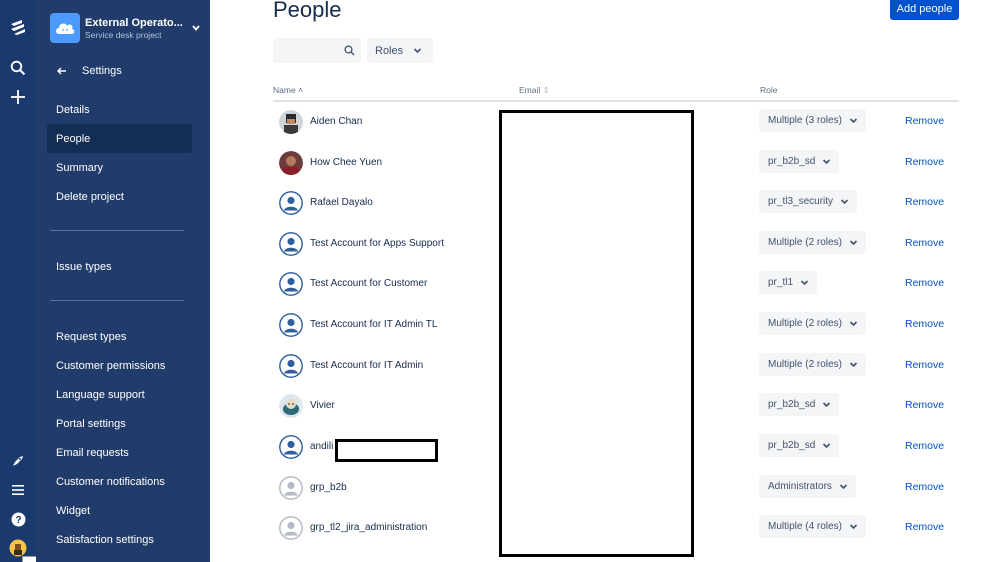  I want to click on project-avatar, so click(65, 28).